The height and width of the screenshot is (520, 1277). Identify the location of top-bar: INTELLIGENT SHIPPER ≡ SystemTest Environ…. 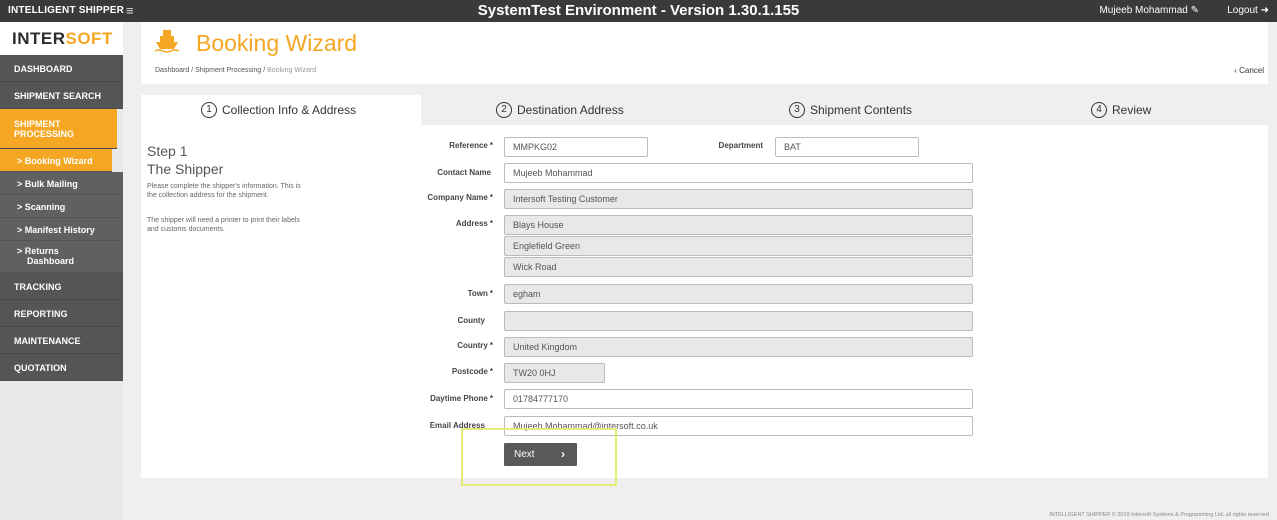
(638, 11).